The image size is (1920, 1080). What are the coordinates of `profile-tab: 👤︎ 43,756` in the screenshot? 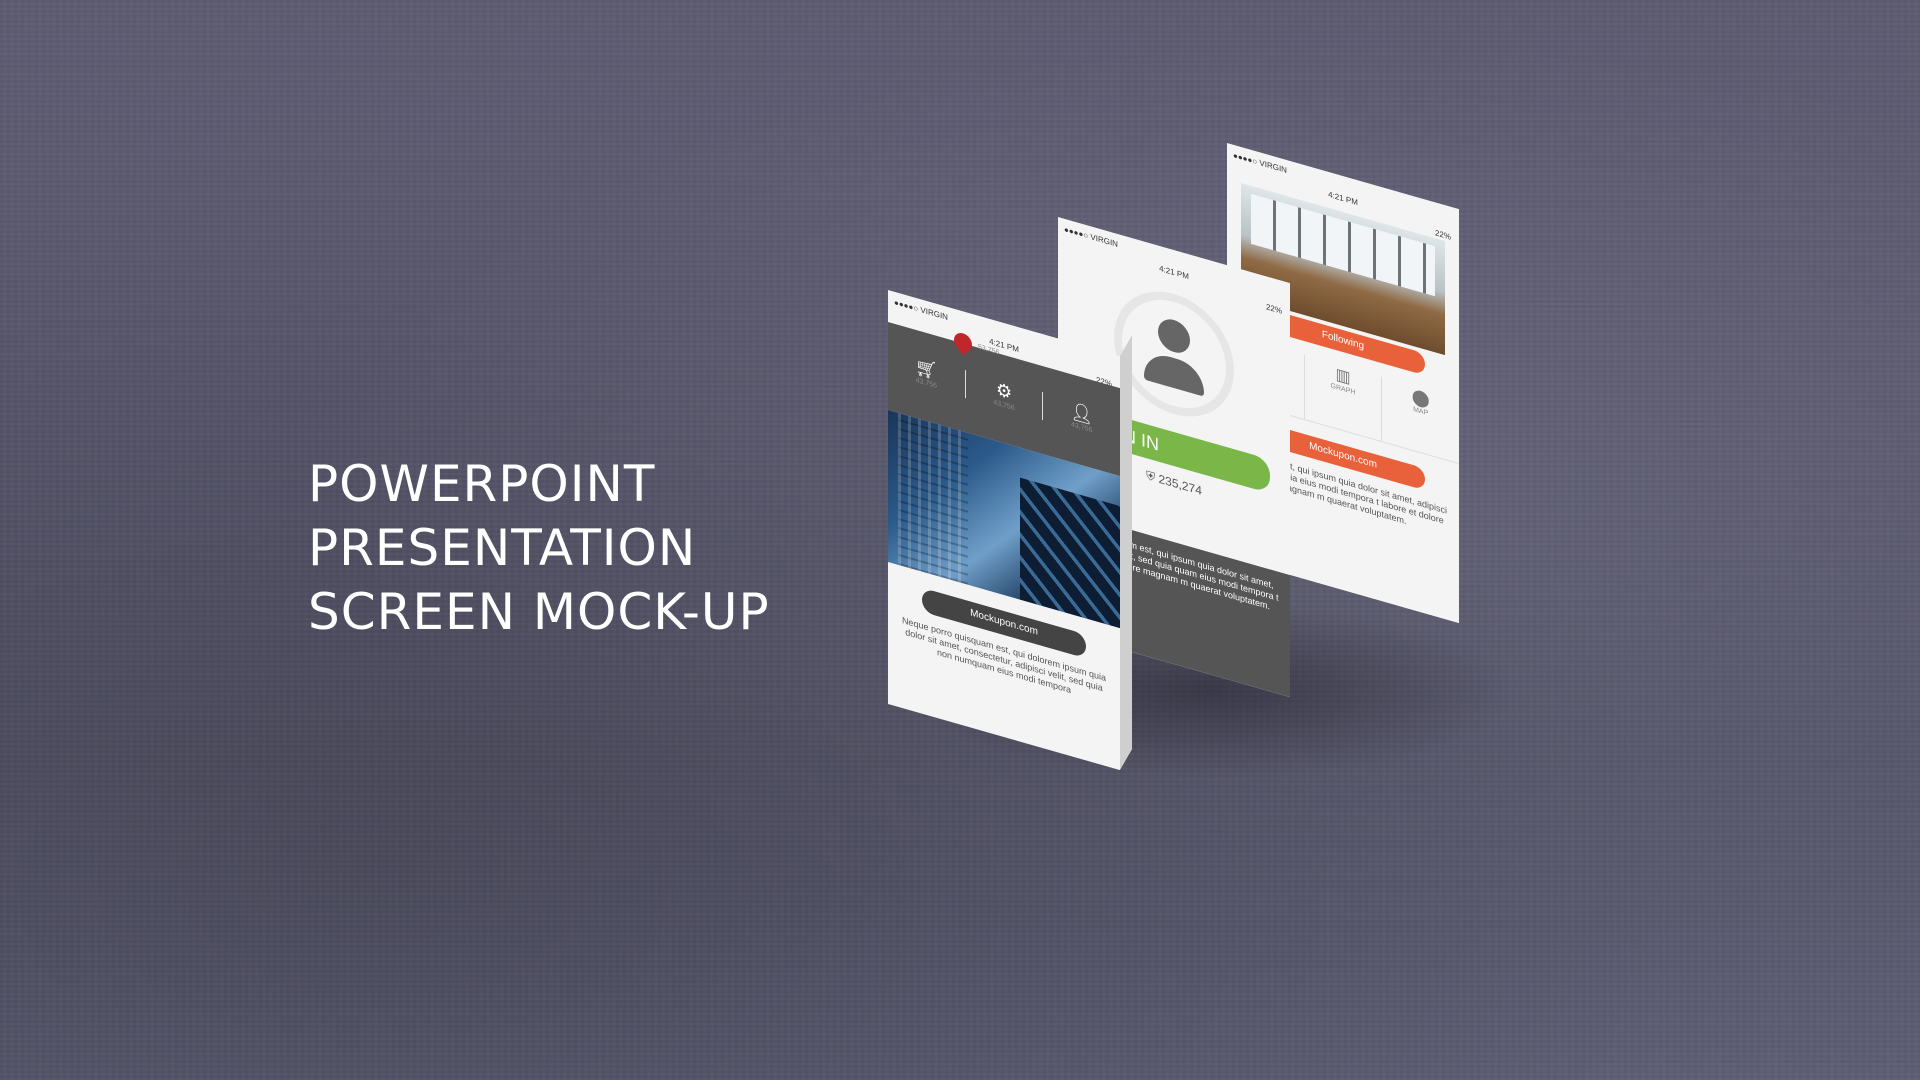 It's located at (1081, 417).